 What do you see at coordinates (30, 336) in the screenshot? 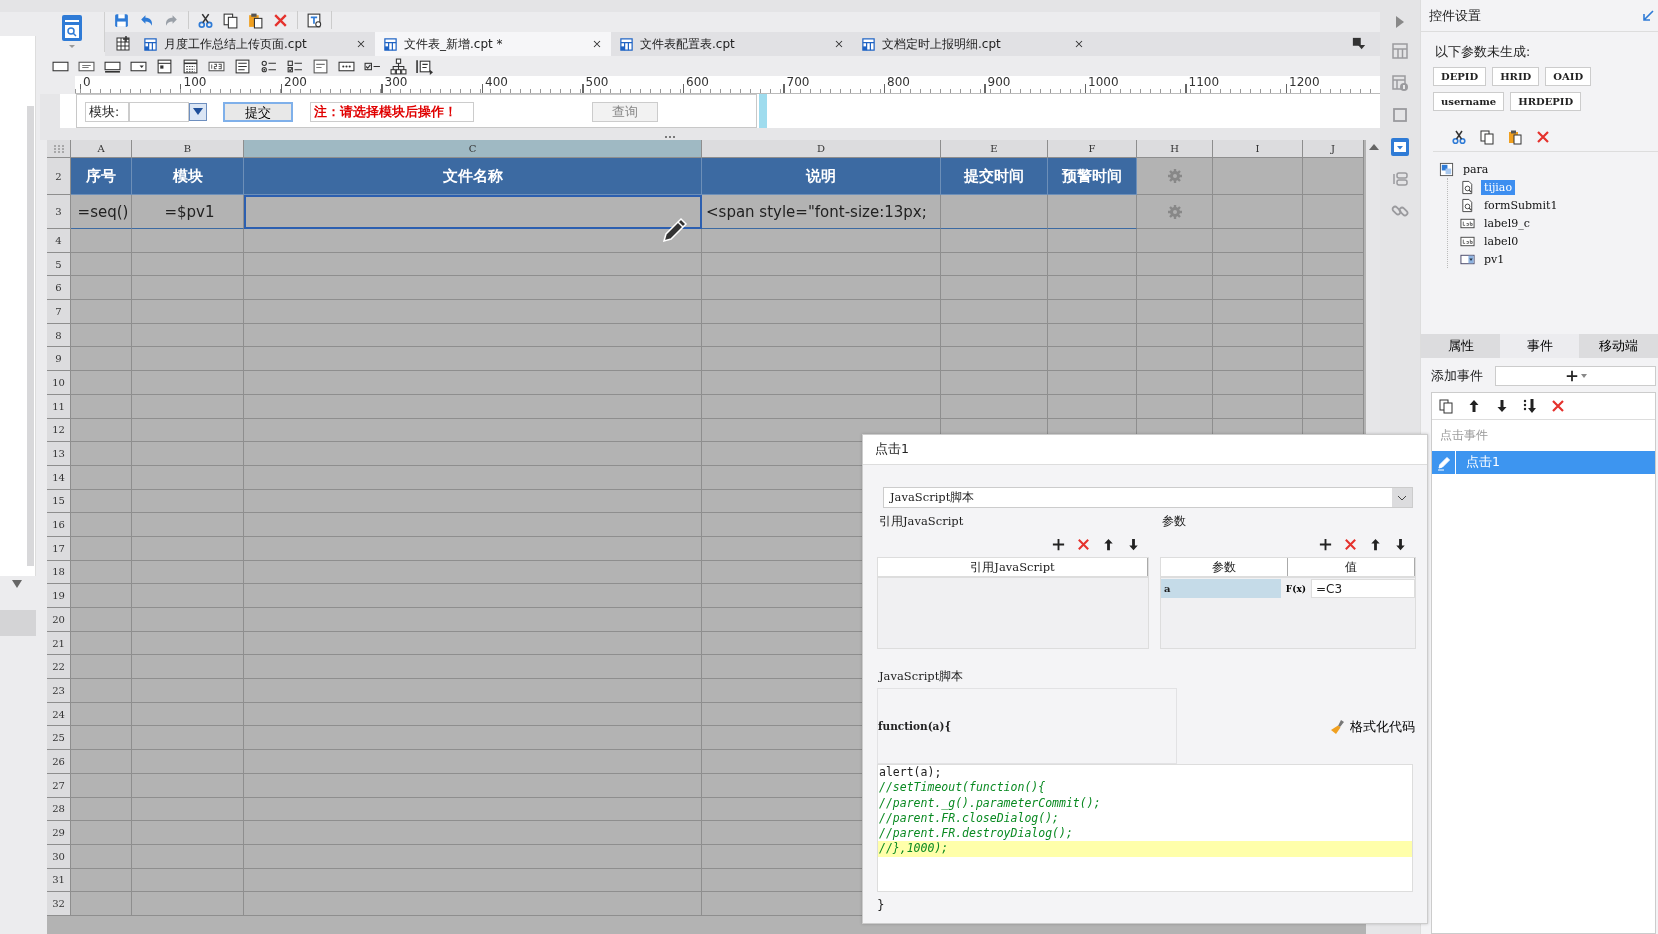
I see `scrollbar` at bounding box center [30, 336].